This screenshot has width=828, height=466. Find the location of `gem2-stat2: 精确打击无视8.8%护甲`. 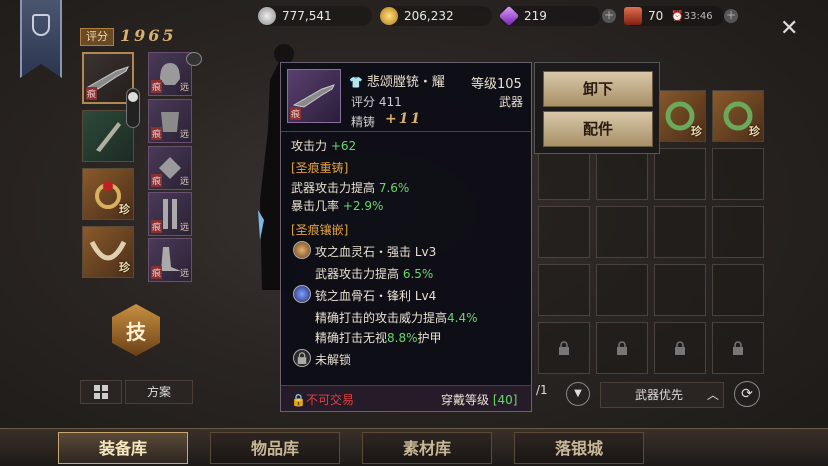

gem2-stat2: 精确打击无视8.8%护甲 is located at coordinates (378, 337).